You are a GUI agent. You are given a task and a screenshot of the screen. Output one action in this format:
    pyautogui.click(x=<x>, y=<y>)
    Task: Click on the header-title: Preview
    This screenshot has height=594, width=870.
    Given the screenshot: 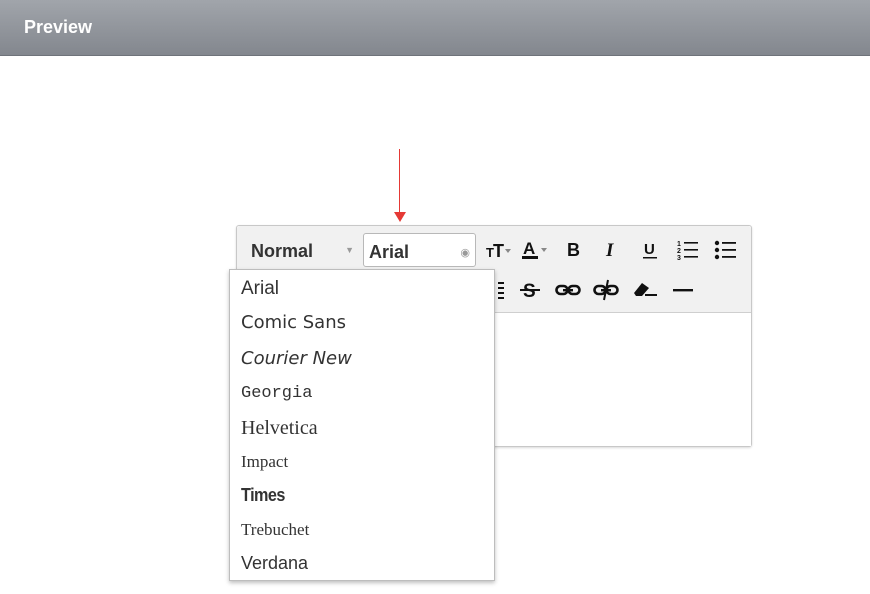 What is the action you would take?
    pyautogui.click(x=58, y=27)
    